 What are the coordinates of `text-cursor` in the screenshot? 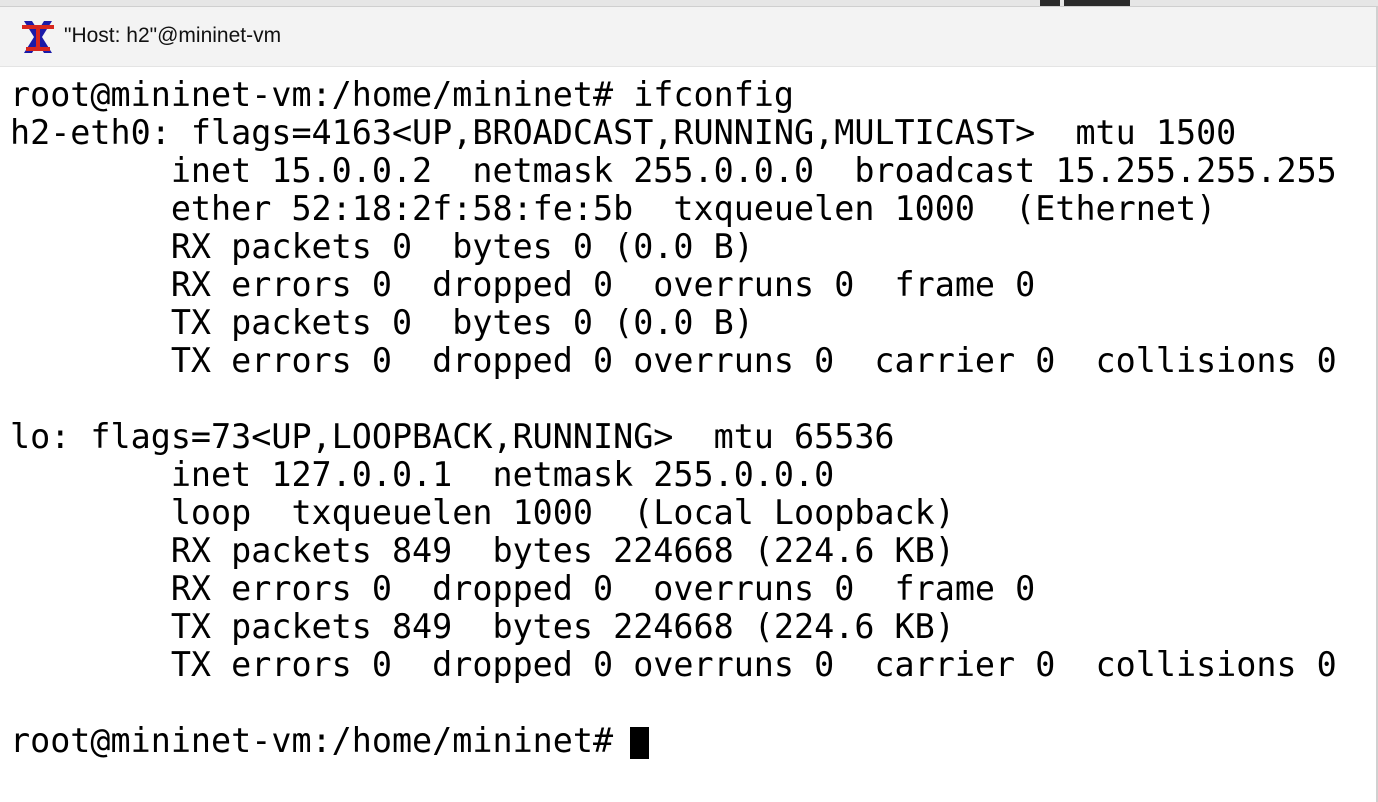 It's located at (639, 743).